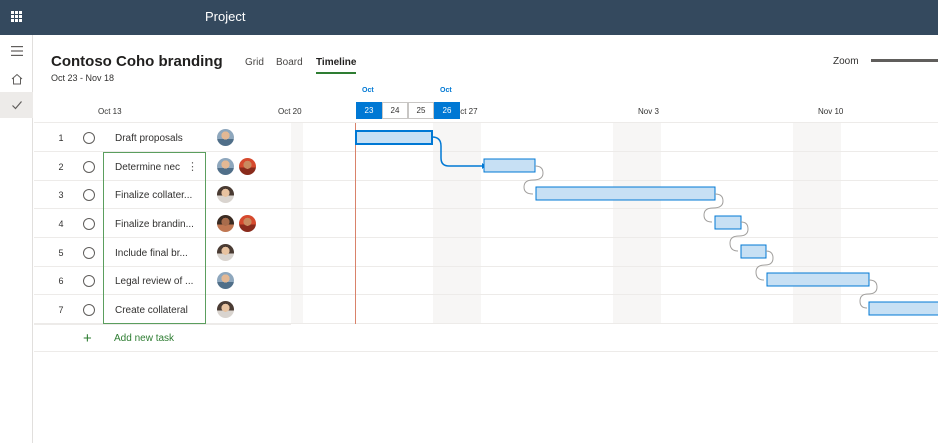  What do you see at coordinates (456, 151) in the screenshot?
I see `dependency-connector` at bounding box center [456, 151].